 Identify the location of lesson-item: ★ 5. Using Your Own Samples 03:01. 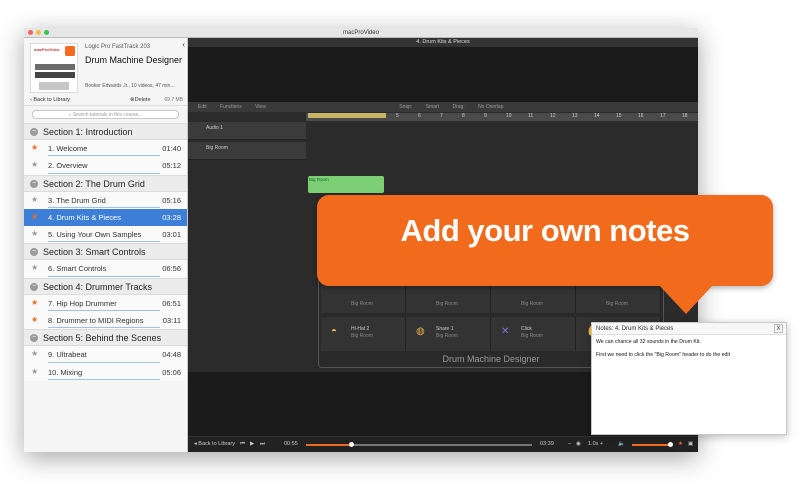
(105, 235).